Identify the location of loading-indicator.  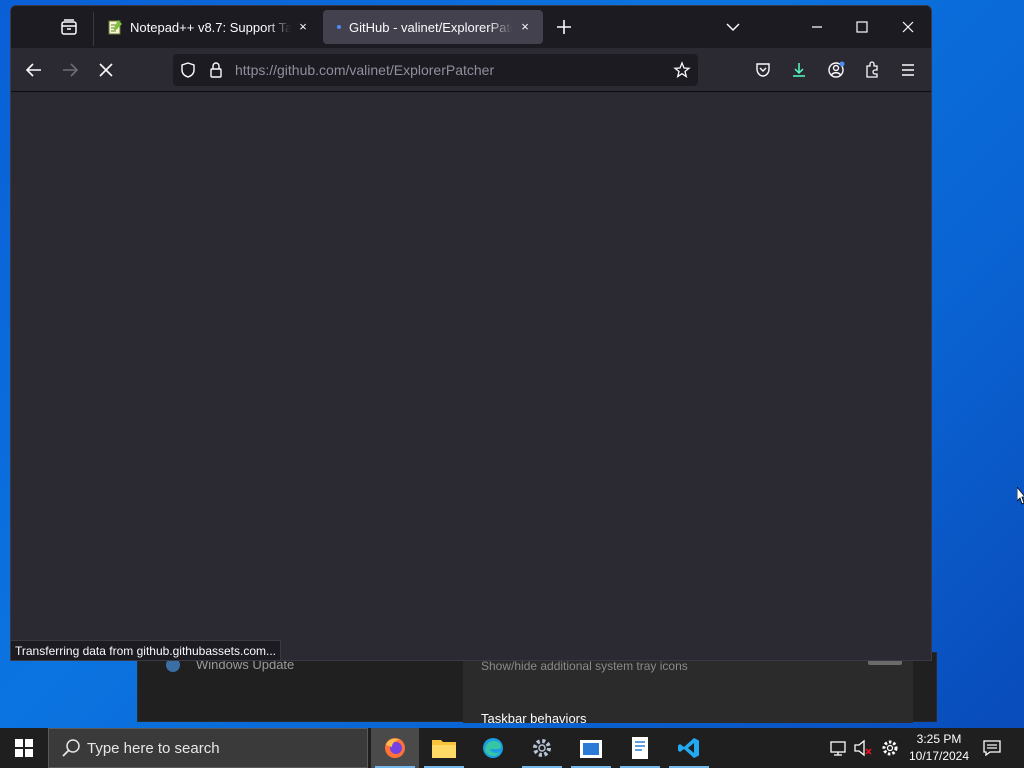
(339, 27).